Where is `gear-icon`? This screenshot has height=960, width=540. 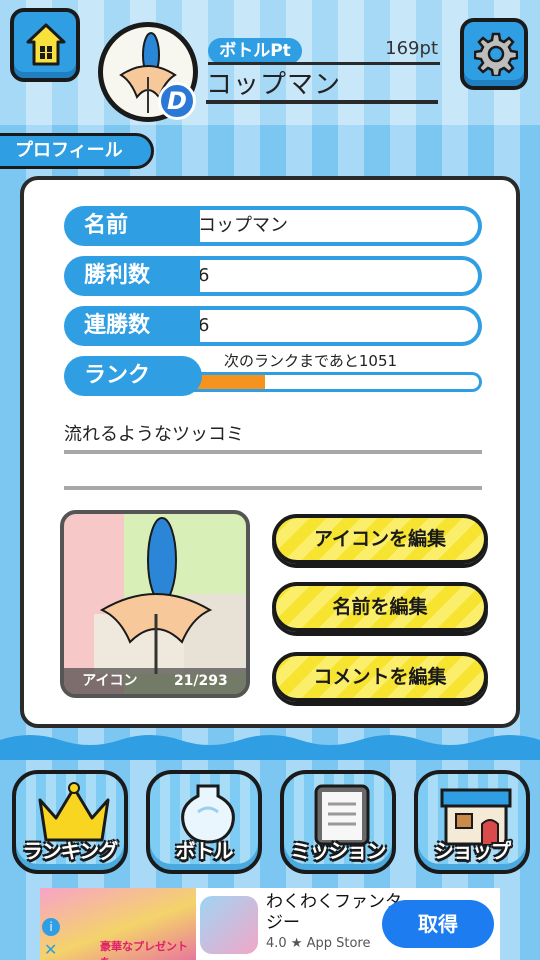 gear-icon is located at coordinates (496, 54).